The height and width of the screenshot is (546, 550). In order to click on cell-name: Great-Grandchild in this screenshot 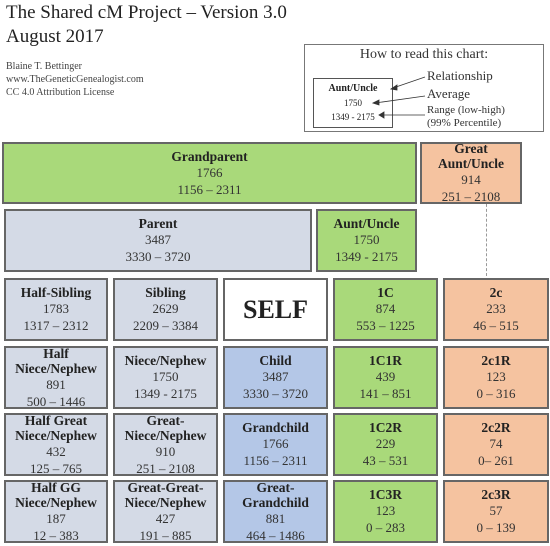, I will do `click(275, 494)`.